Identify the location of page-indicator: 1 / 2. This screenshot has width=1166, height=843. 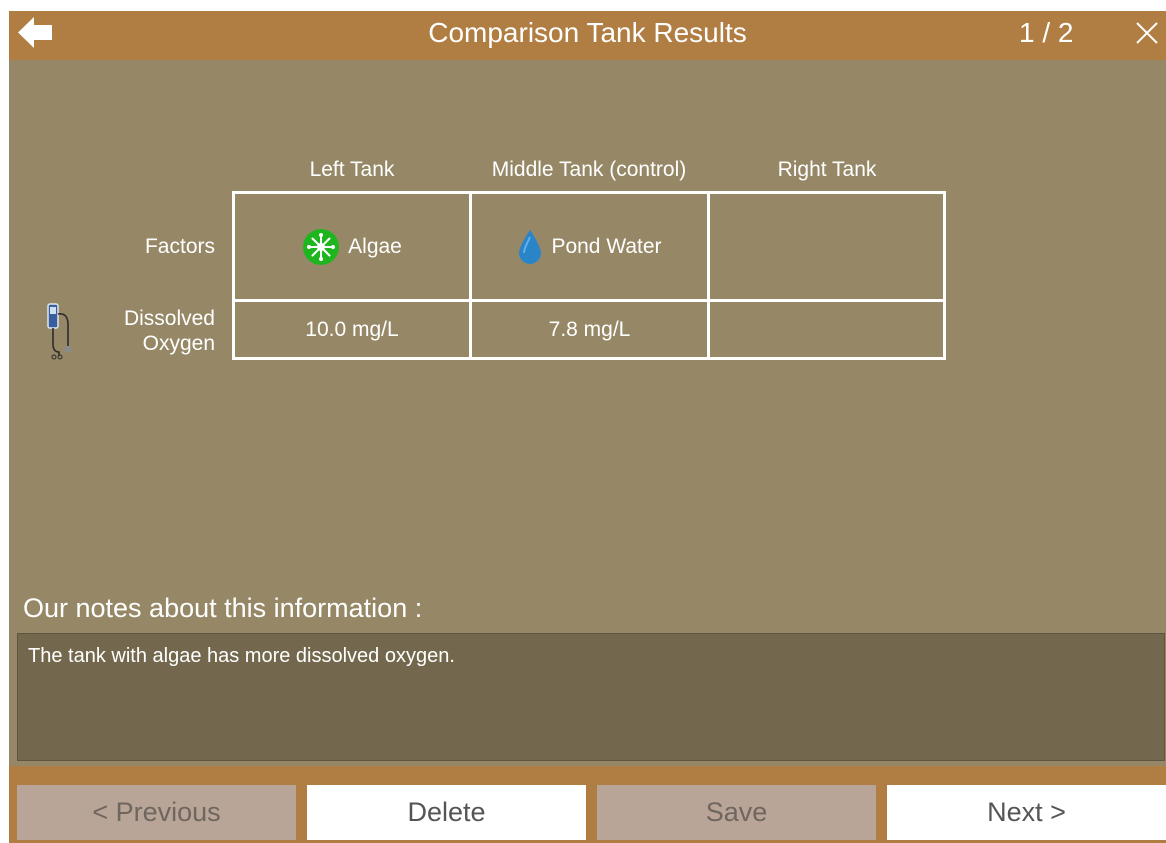
(1046, 32).